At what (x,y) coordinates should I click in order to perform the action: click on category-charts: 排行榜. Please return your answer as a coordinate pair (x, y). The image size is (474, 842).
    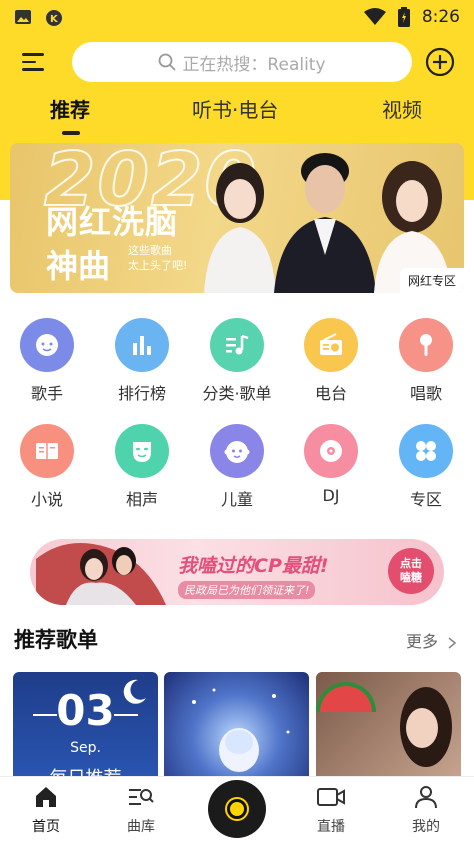
    Looking at the image, I should click on (142, 361).